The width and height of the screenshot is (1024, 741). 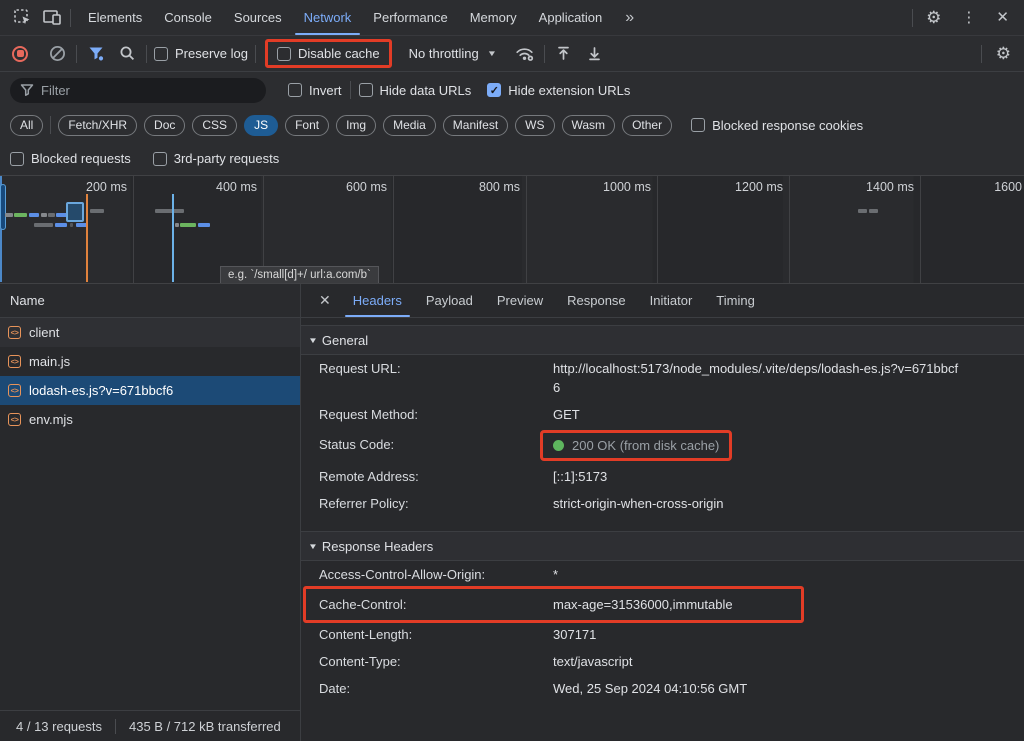 I want to click on tab-network: Network, so click(x=328, y=17).